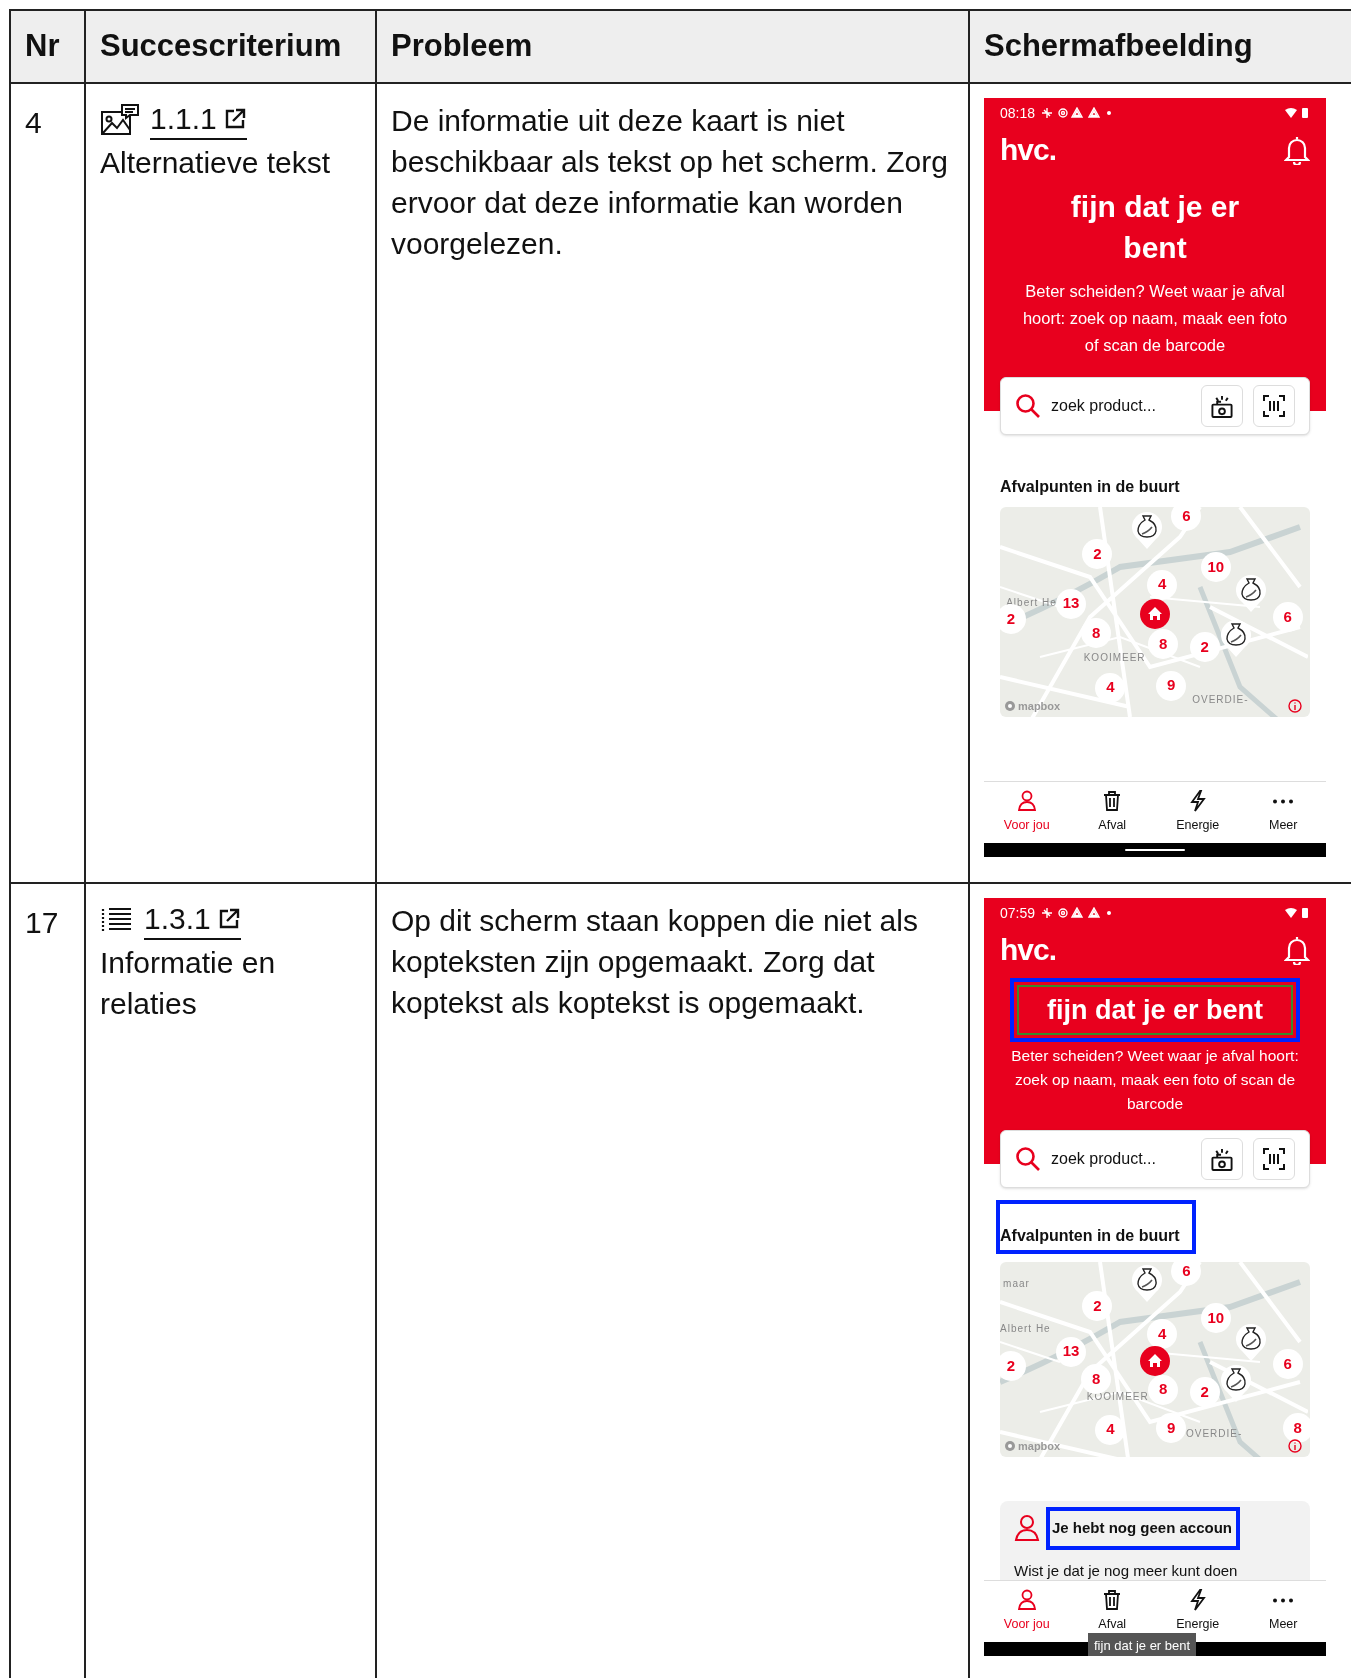  I want to click on criterion-link: 1.3.1, so click(192, 920).